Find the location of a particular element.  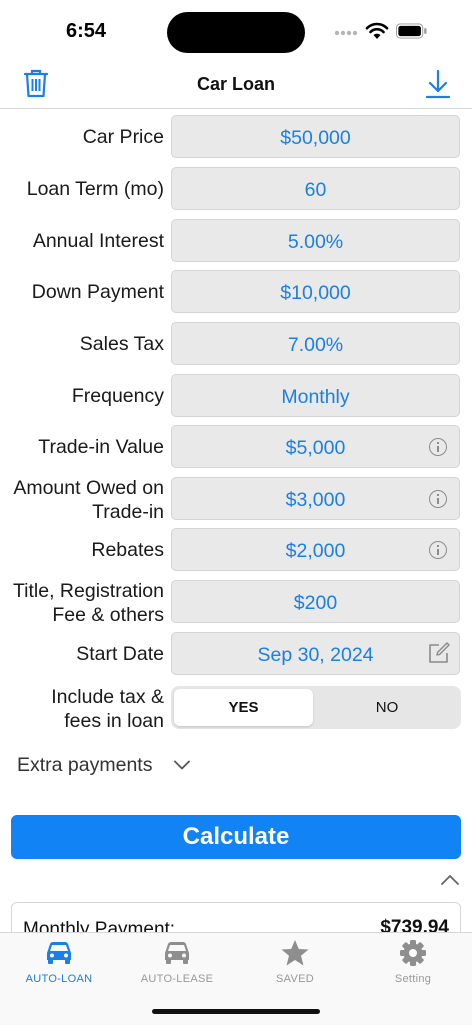

sales-tax-value: 7.00% is located at coordinates (315, 345).